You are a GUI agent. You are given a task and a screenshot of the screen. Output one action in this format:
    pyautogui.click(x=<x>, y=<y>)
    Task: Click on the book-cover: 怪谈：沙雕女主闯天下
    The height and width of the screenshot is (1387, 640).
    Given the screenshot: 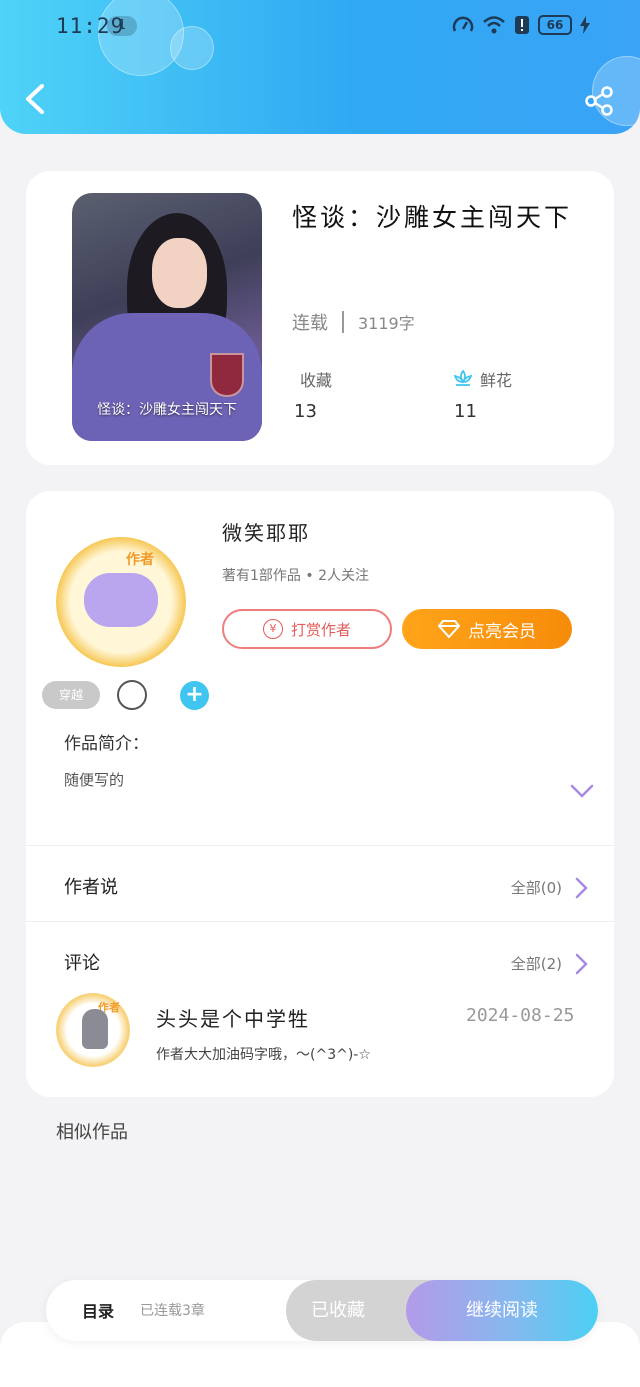 What is the action you would take?
    pyautogui.click(x=167, y=317)
    